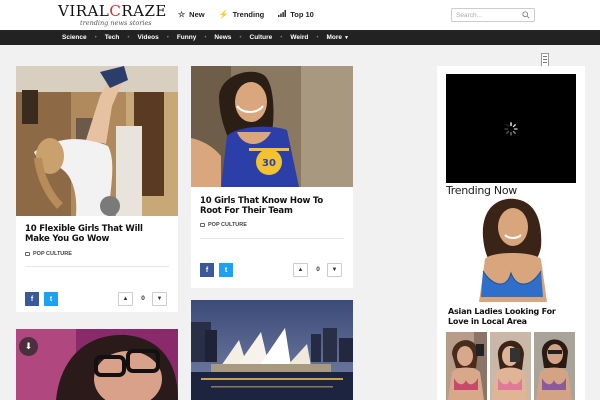 This screenshot has width=600, height=400. Describe the element at coordinates (282, 14) in the screenshot. I see `bar-chart-icon` at that location.